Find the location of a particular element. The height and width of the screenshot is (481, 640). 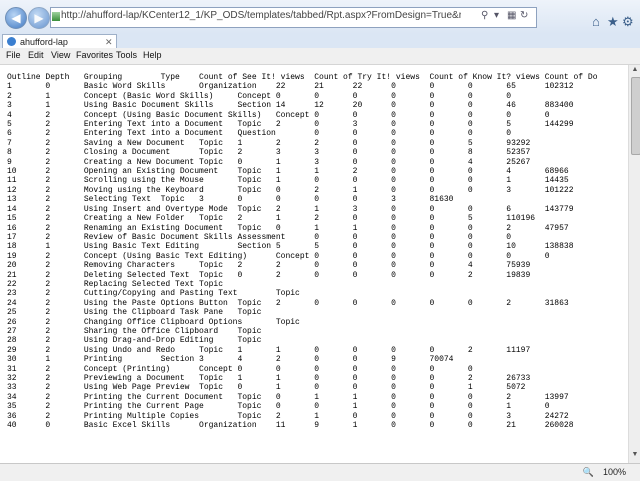

status-bar: 🔍 100% is located at coordinates (320, 472).